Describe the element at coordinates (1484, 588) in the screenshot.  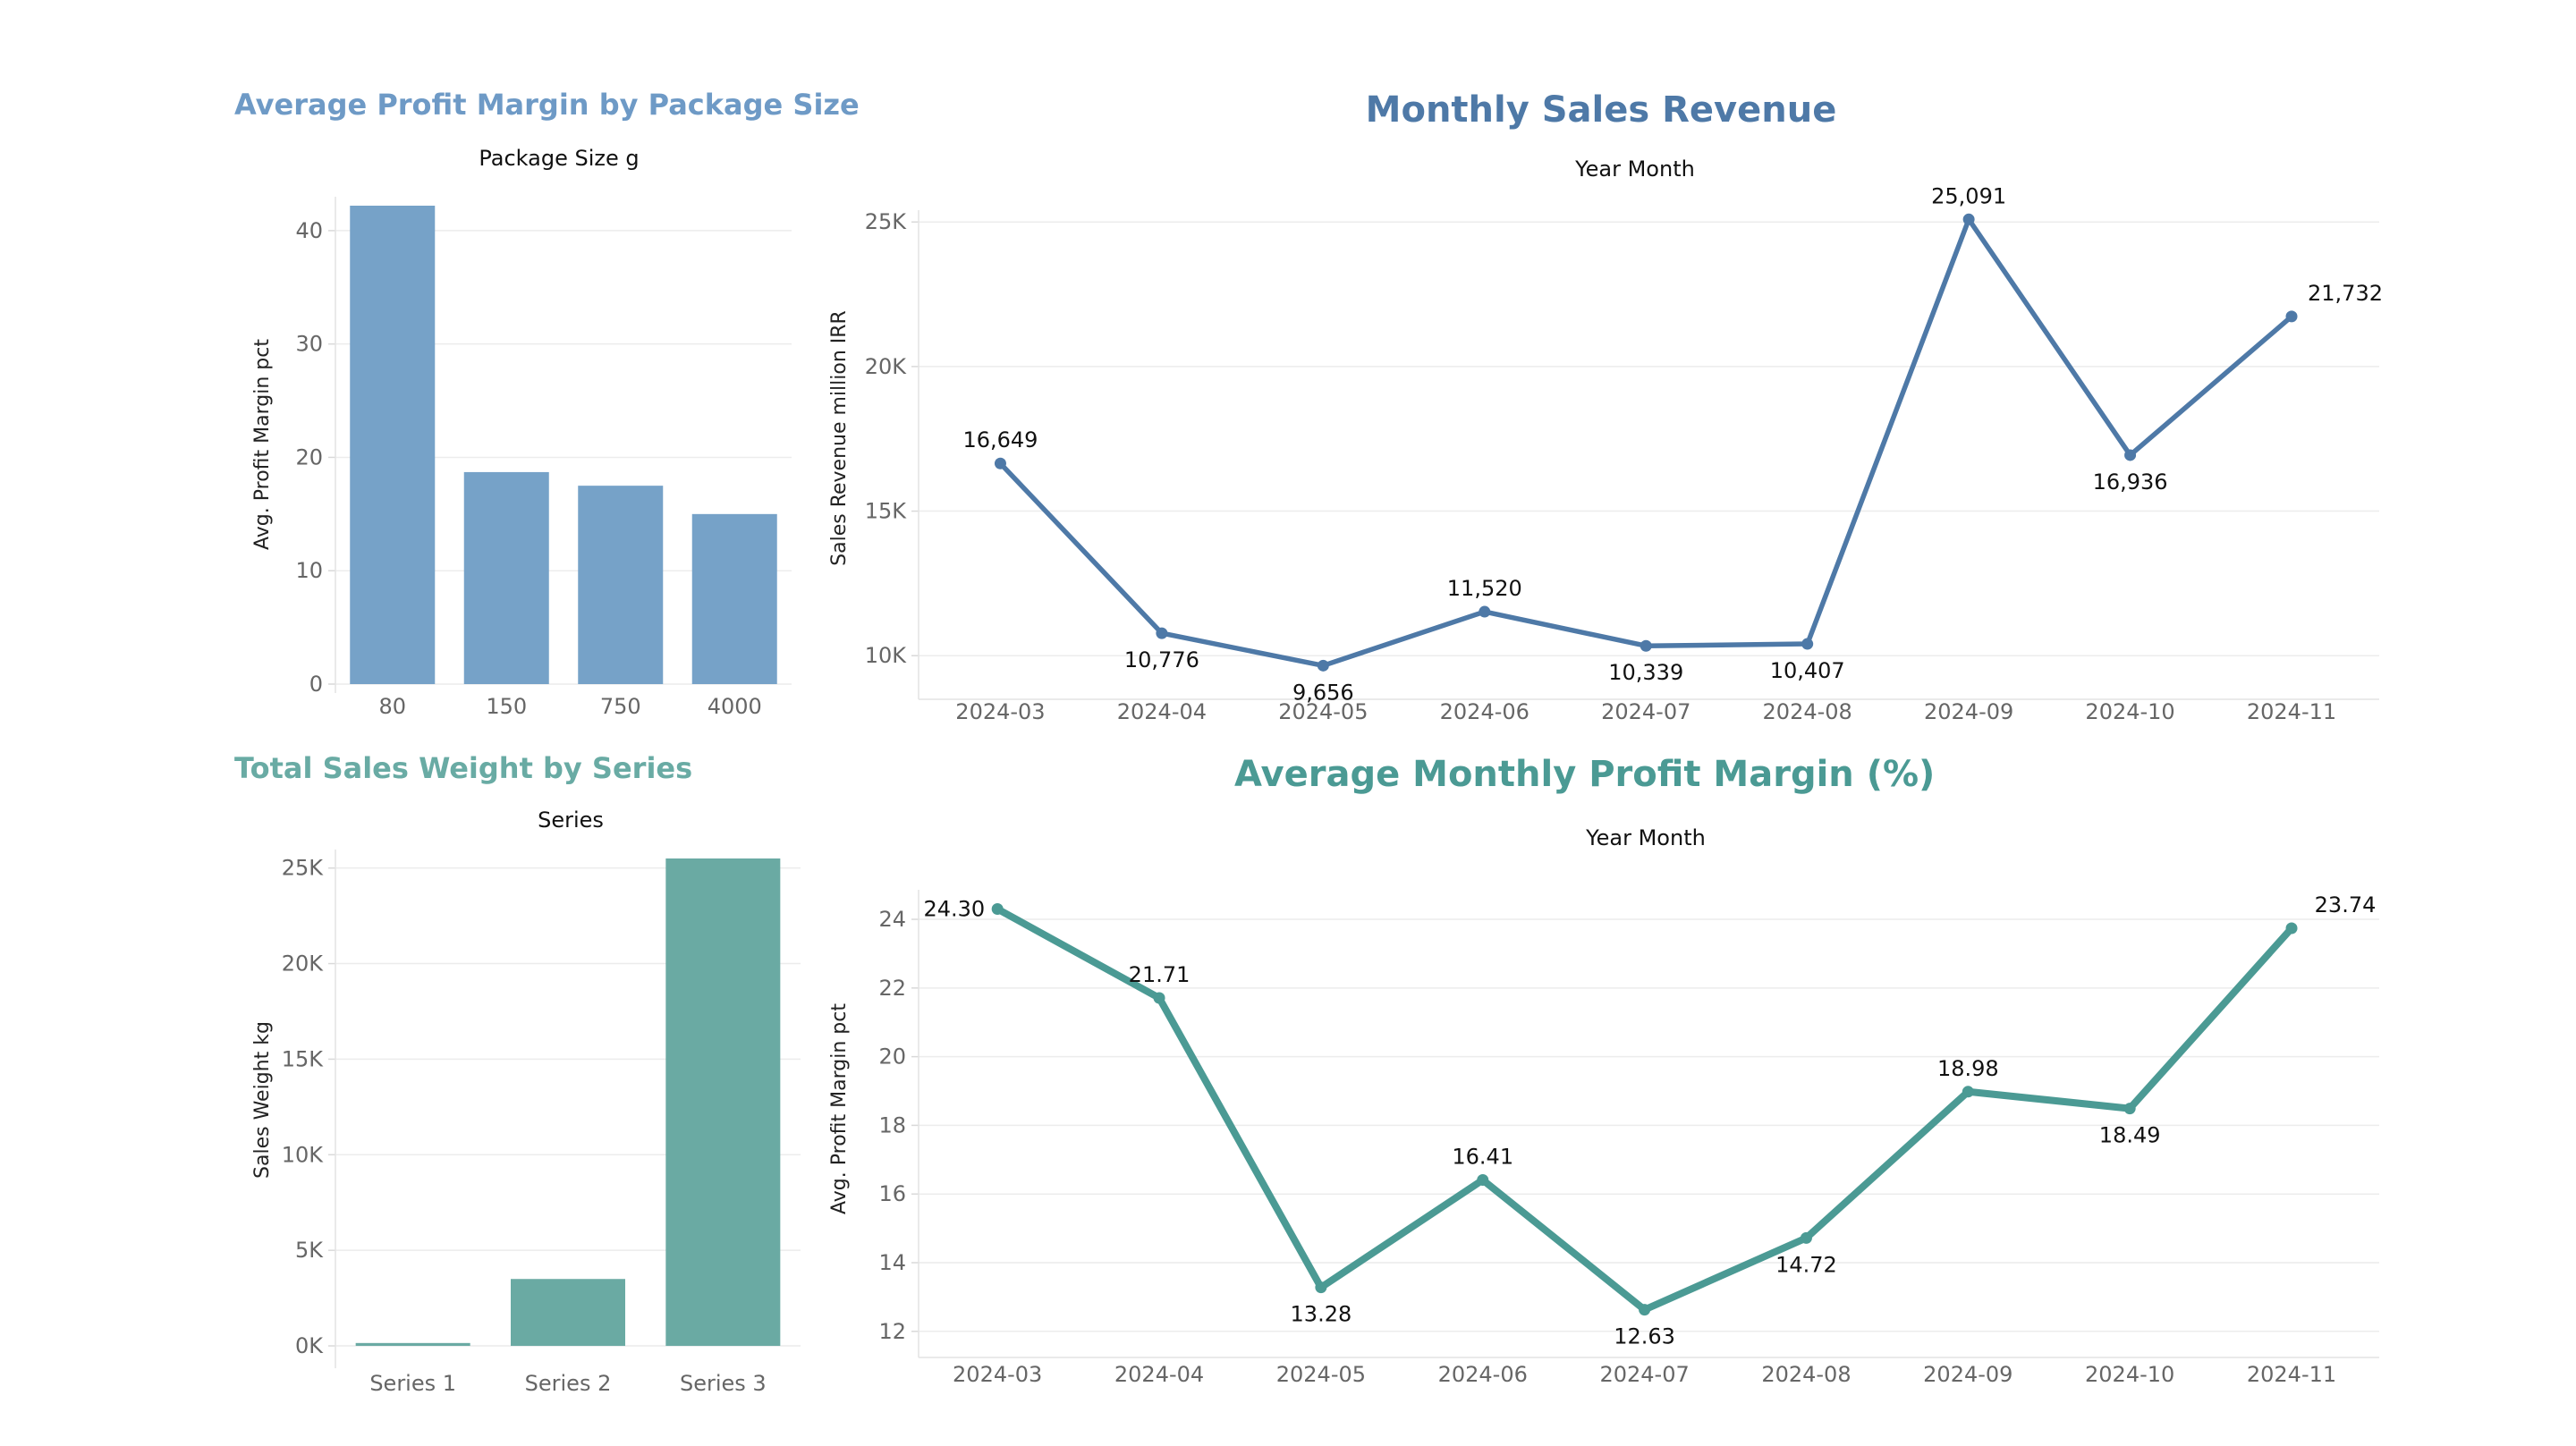
I see `data-label: 11,520` at that location.